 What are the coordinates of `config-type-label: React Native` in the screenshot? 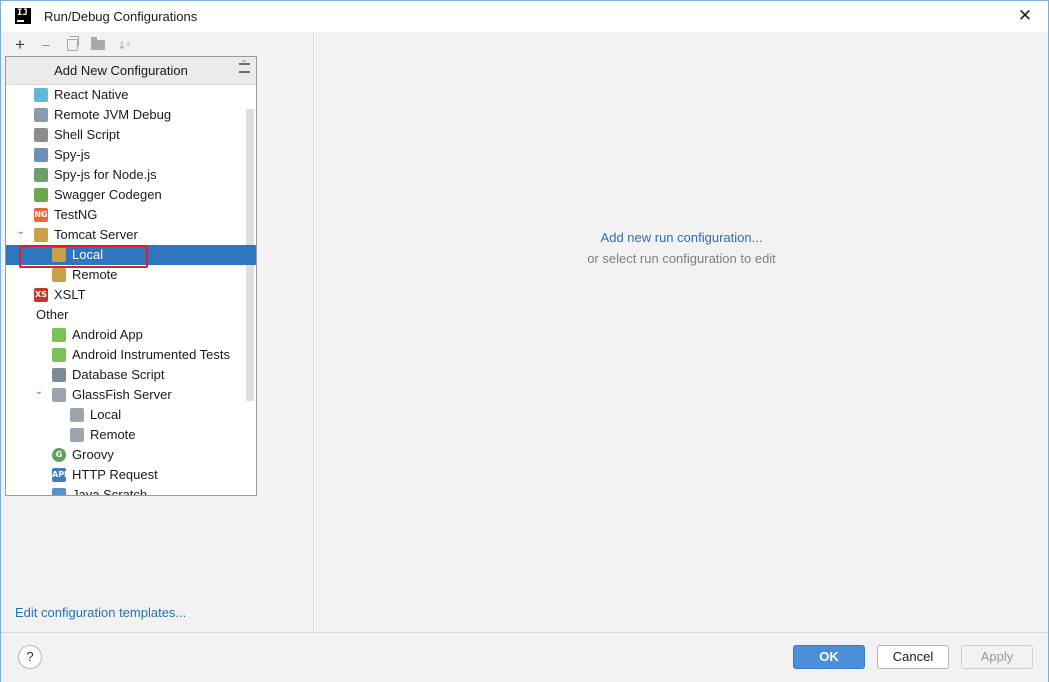 It's located at (91, 94).